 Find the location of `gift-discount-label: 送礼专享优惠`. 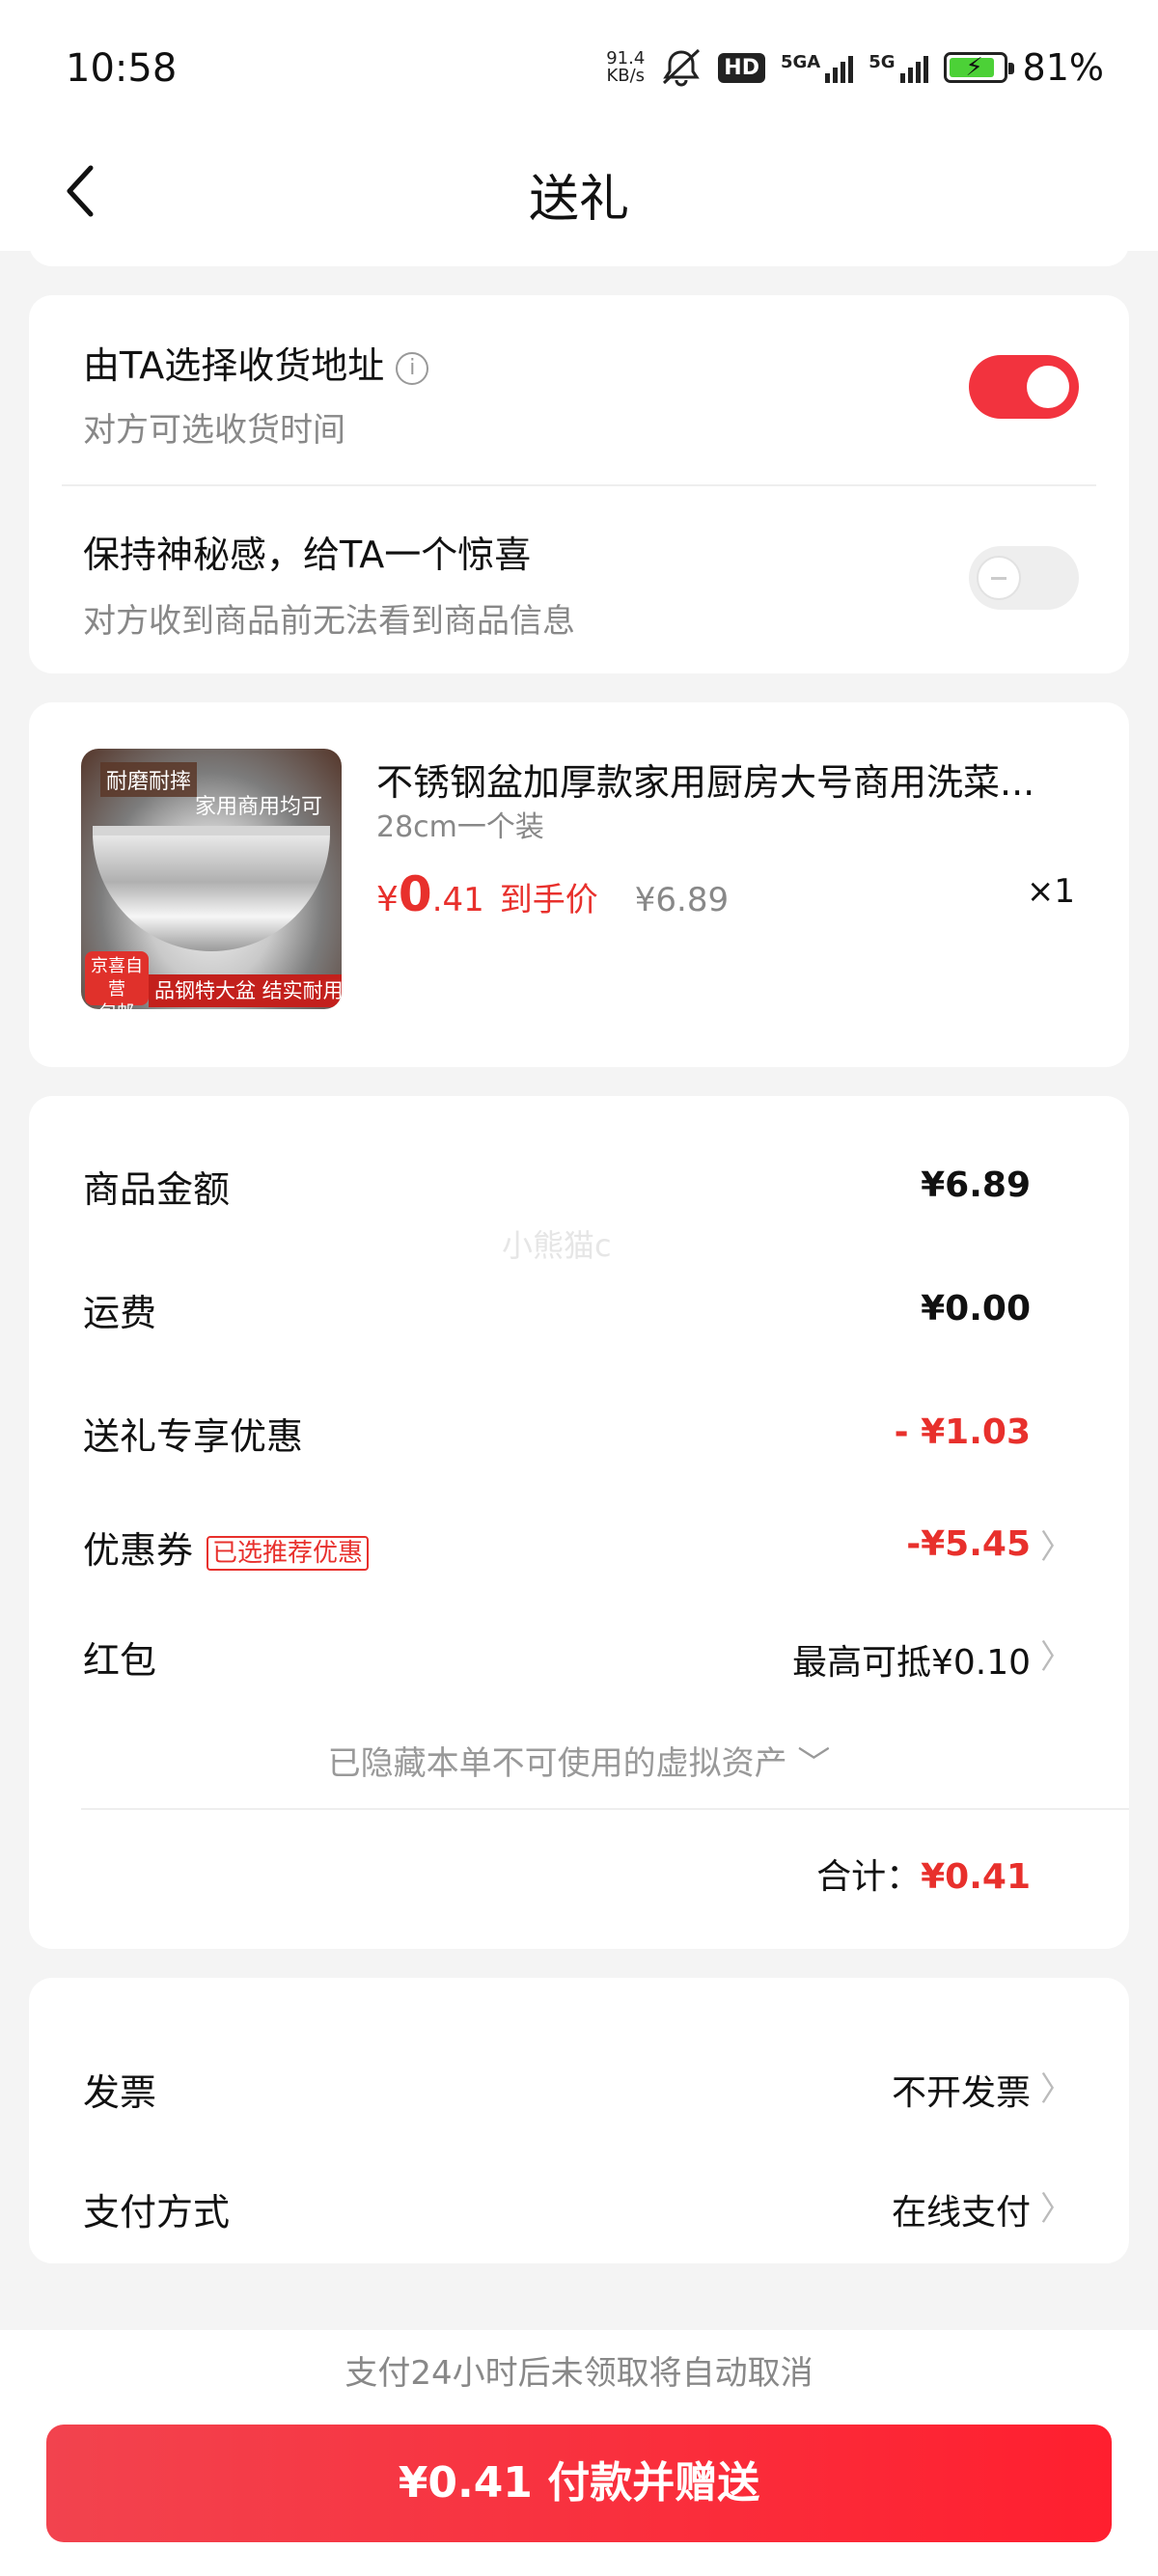

gift-discount-label: 送礼专享优惠 is located at coordinates (193, 1437).